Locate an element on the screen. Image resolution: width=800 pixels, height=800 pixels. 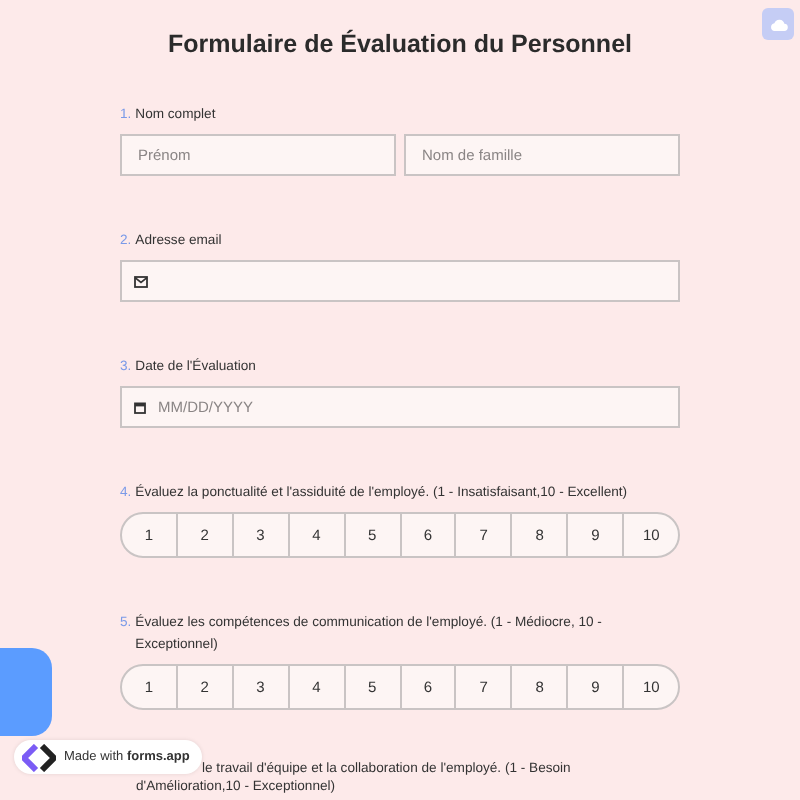
form-title: Formulaire de Évaluation du Personnel is located at coordinates (400, 45).